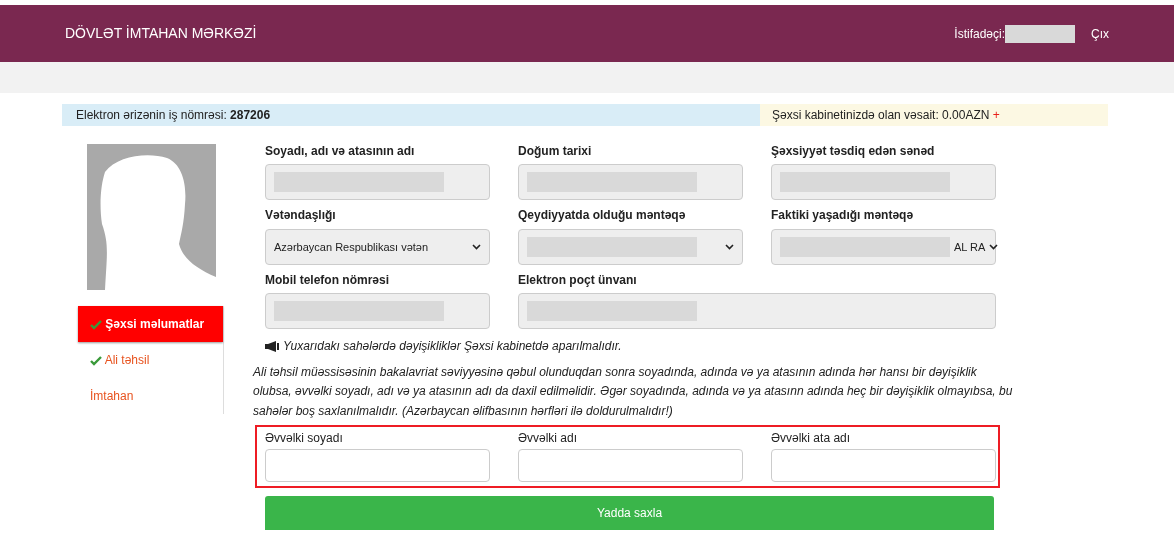 This screenshot has height=554, width=1174. Describe the element at coordinates (629, 513) in the screenshot. I see `save-button: Yadda saxla` at that location.